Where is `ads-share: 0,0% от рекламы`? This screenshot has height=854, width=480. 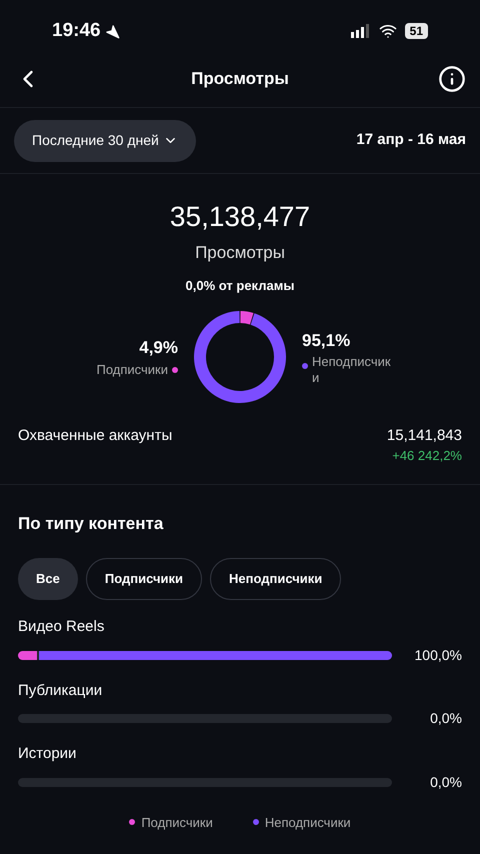 ads-share: 0,0% от рекламы is located at coordinates (240, 285).